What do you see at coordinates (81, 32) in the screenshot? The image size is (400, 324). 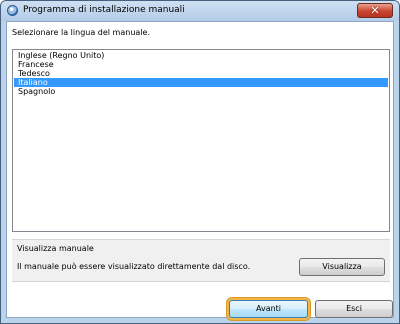 I see `instruction-text: Selezionare la lingua del manuale.` at bounding box center [81, 32].